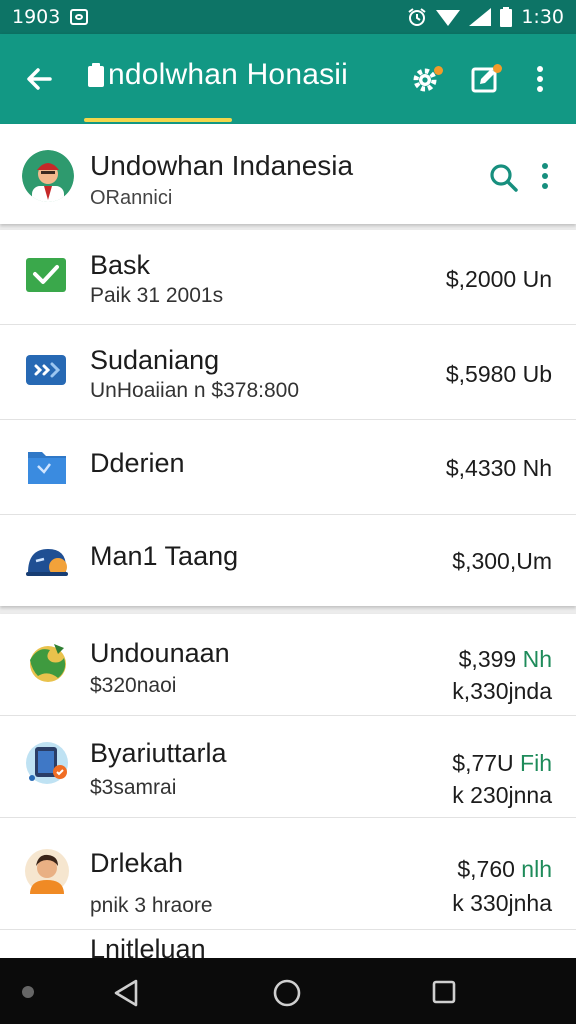 This screenshot has width=576, height=1024. I want to click on user-avatar-icon, so click(48, 176).